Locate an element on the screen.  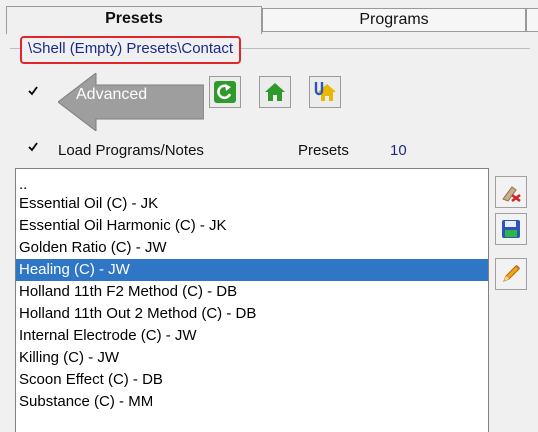
tab-bar: Presets Programs is located at coordinates (272, 20).